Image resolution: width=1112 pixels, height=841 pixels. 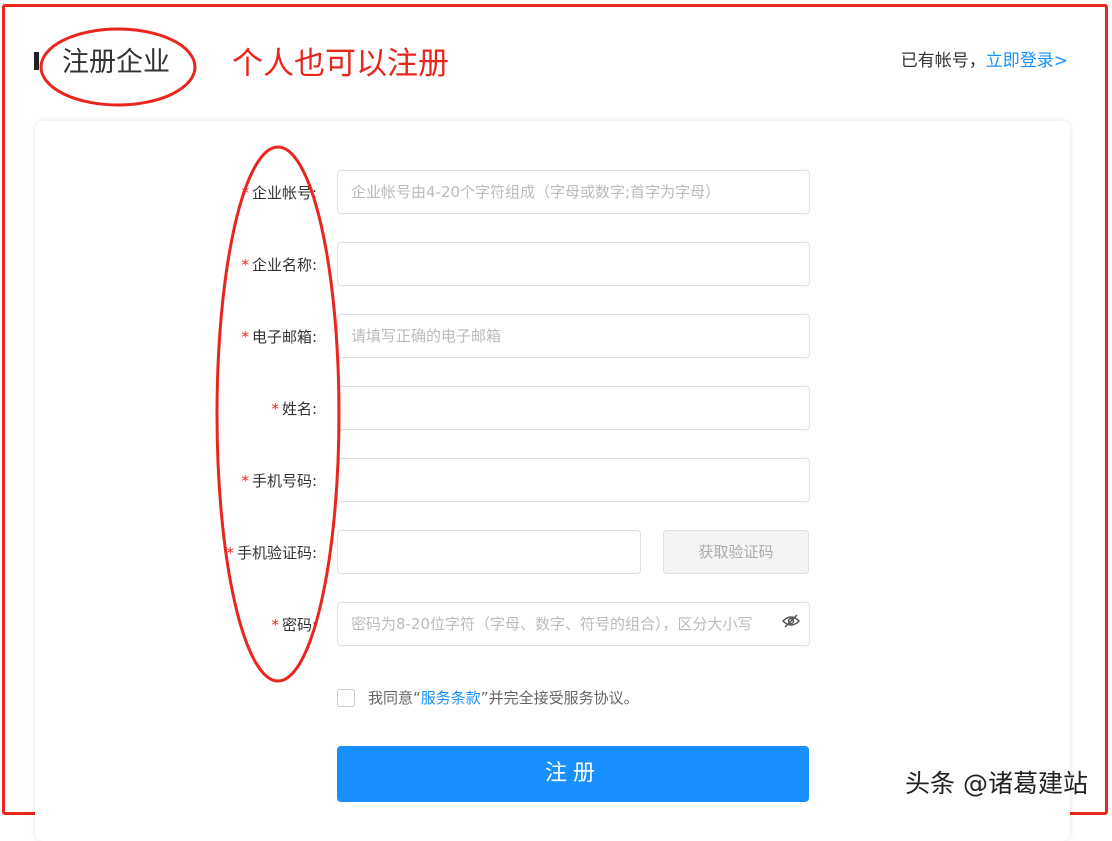 I want to click on watermark: 头条 @诸葛建站, so click(x=996, y=783).